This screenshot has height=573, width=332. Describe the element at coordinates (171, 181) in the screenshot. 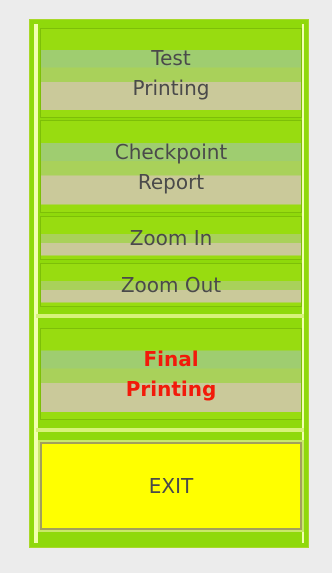

I see `checkpoint-report-label-line2: Report` at that location.